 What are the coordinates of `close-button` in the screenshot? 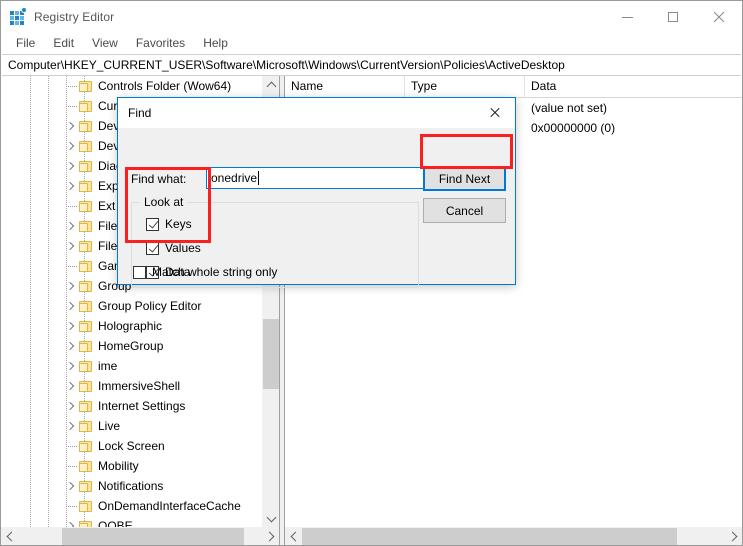 It's located at (719, 17).